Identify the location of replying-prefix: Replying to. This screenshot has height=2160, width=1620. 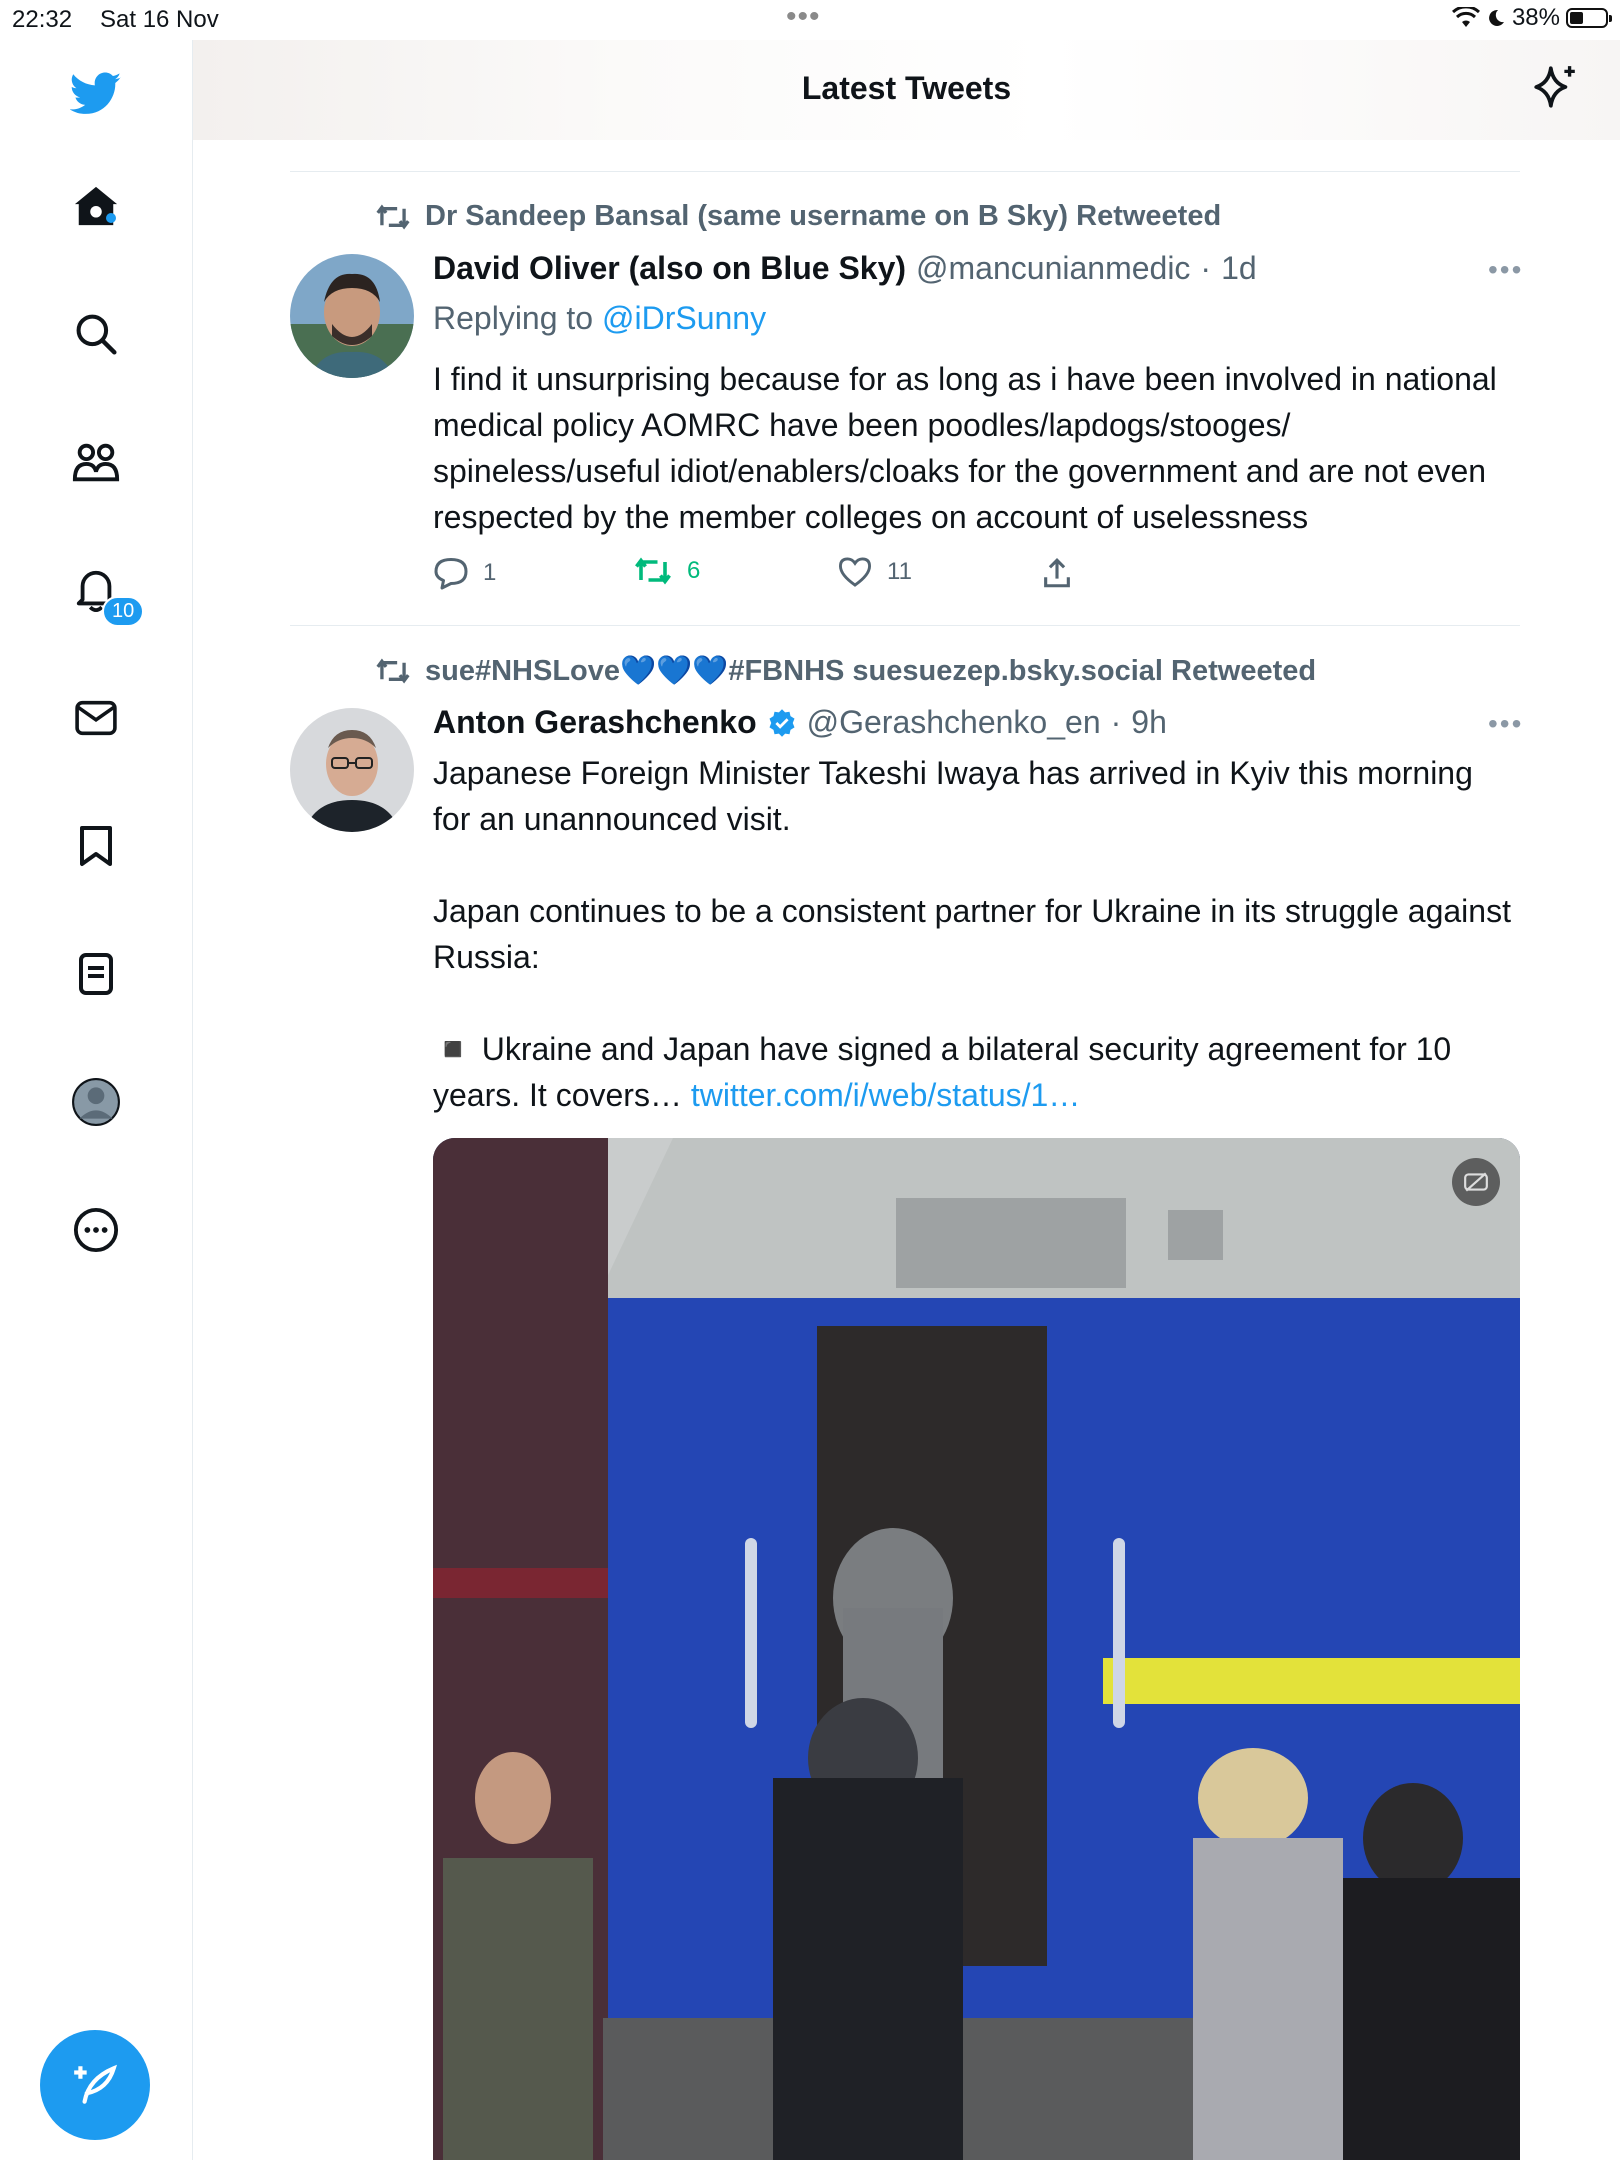
(513, 318).